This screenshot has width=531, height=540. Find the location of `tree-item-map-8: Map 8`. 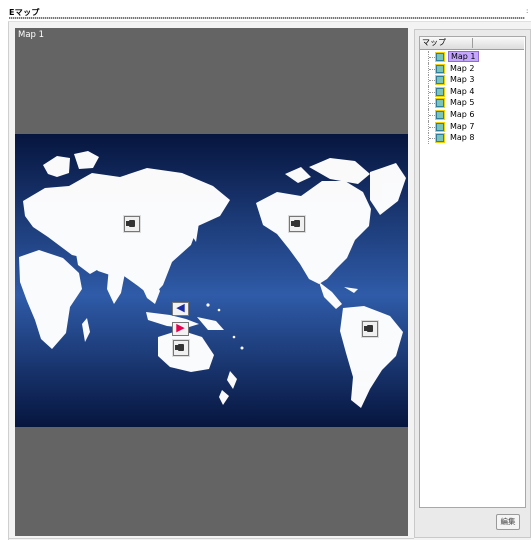

tree-item-map-8: Map 8 is located at coordinates (472, 138).